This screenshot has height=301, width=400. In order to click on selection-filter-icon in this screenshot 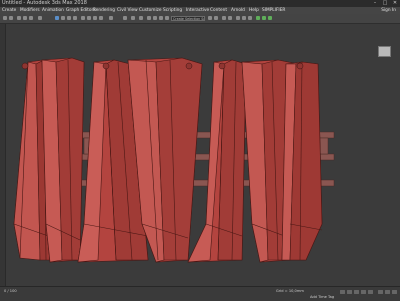, I will do `click(40, 18)`.